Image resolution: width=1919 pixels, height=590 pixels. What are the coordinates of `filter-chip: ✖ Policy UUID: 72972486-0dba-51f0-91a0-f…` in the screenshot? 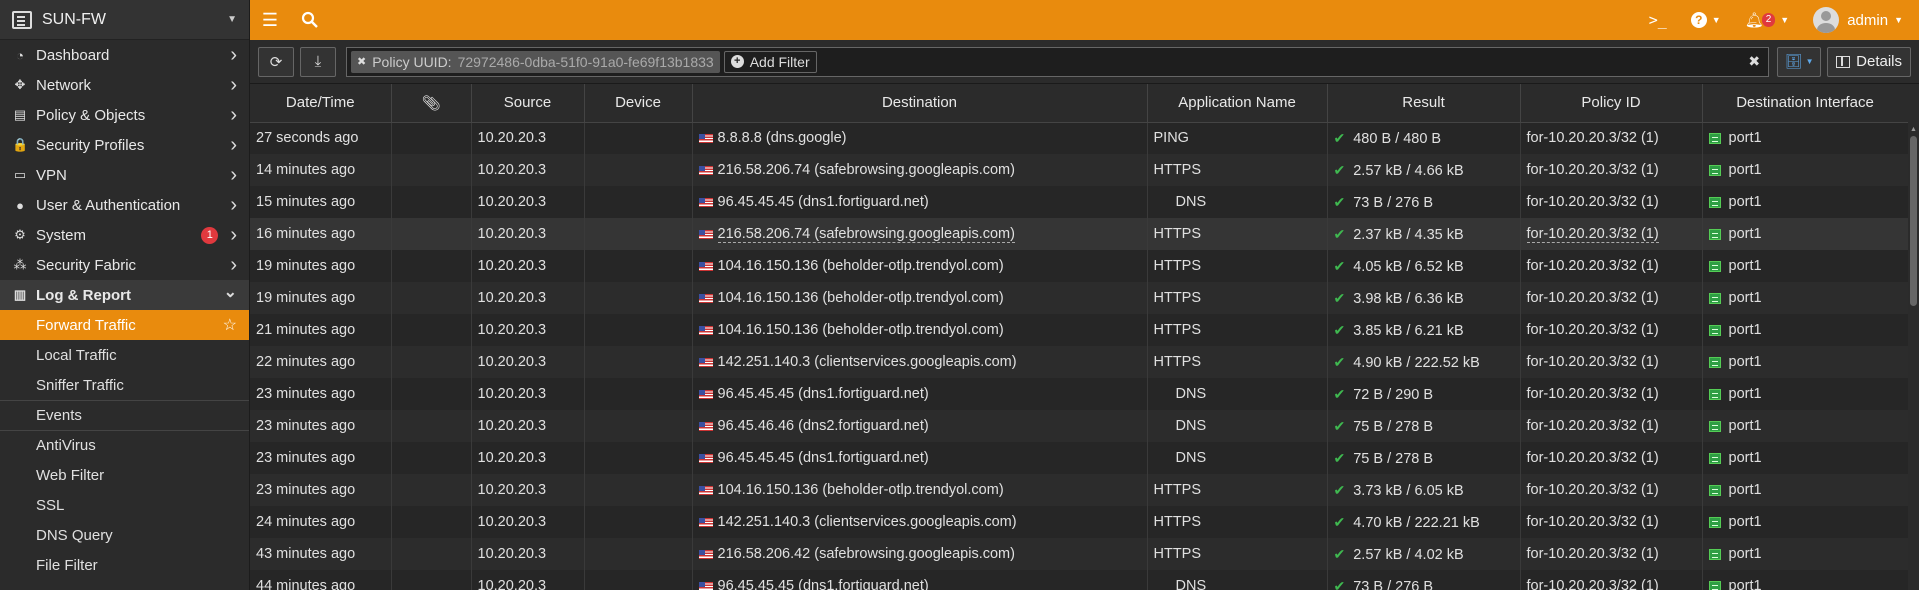 It's located at (535, 61).